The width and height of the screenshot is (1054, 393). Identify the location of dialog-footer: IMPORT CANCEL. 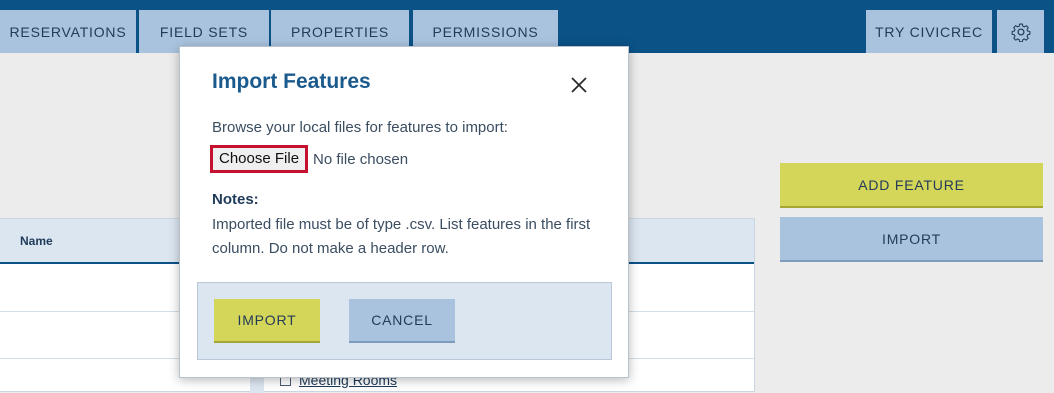
(404, 321).